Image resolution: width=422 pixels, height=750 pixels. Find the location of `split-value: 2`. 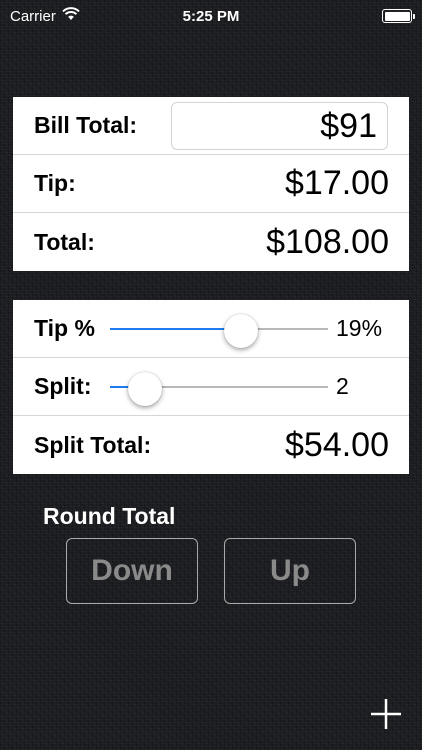

split-value: 2 is located at coordinates (342, 386).